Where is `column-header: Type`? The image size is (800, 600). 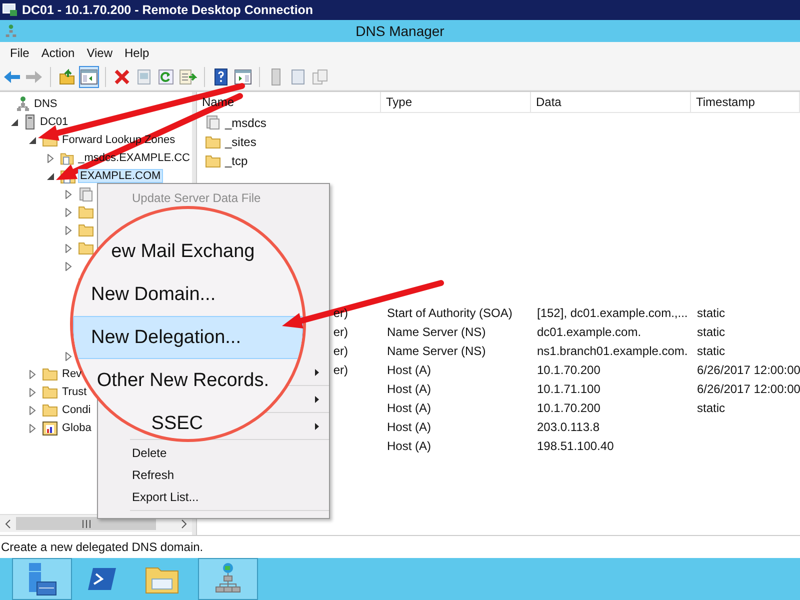 column-header: Type is located at coordinates (456, 102).